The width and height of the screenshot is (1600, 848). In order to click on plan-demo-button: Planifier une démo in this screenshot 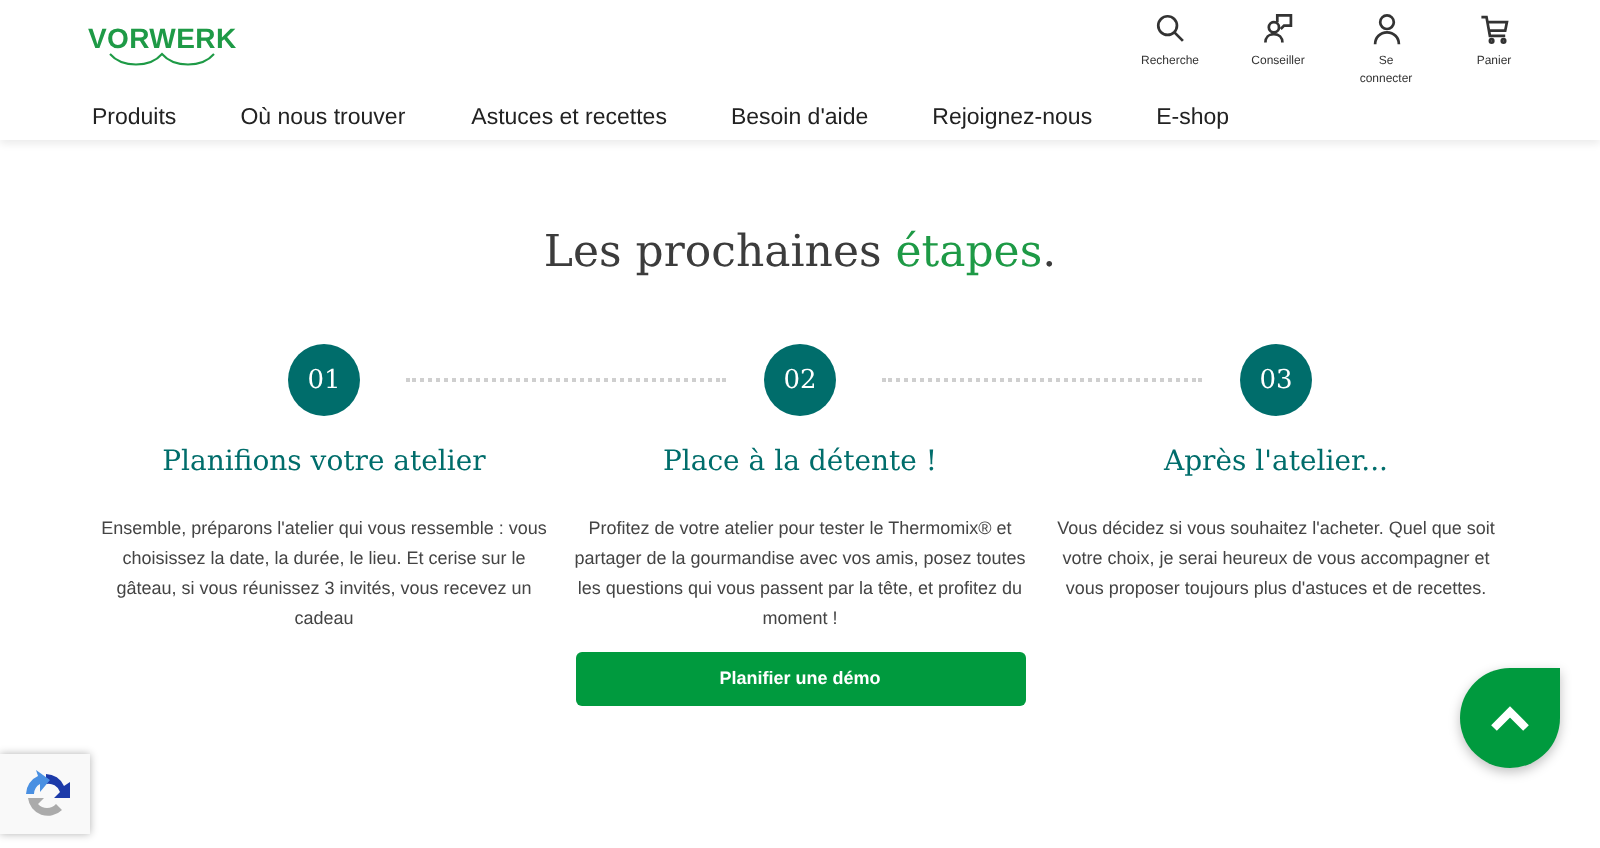, I will do `click(800, 679)`.